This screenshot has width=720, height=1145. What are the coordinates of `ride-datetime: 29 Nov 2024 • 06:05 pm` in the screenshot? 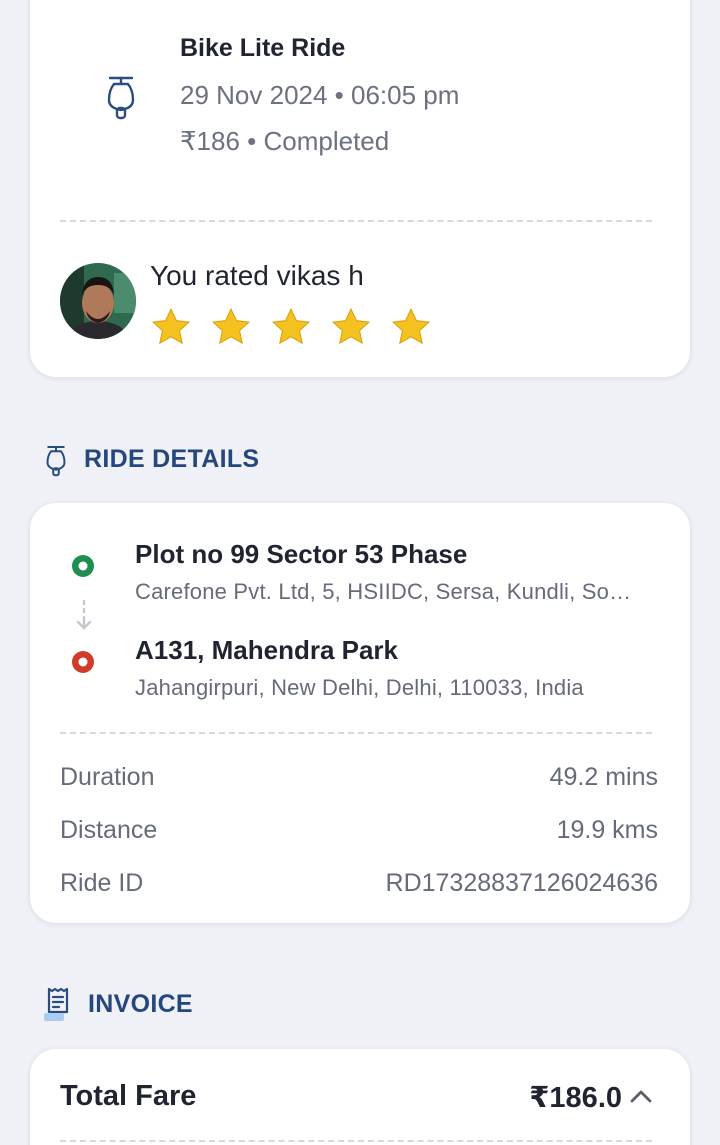 It's located at (320, 95).